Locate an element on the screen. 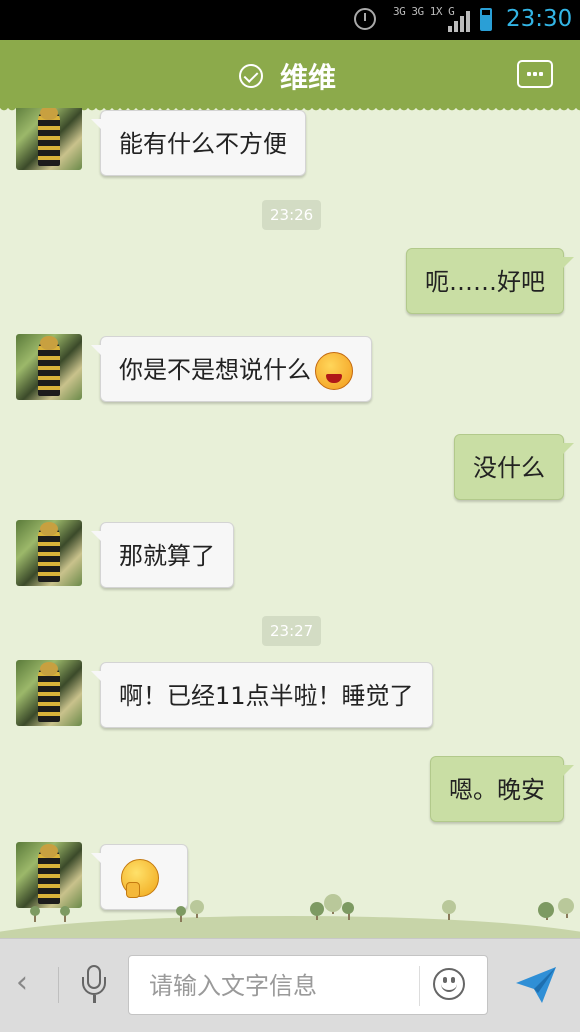 The height and width of the screenshot is (1032, 580). message-bubble-outgoing: 嗯。晚安 is located at coordinates (502, 789).